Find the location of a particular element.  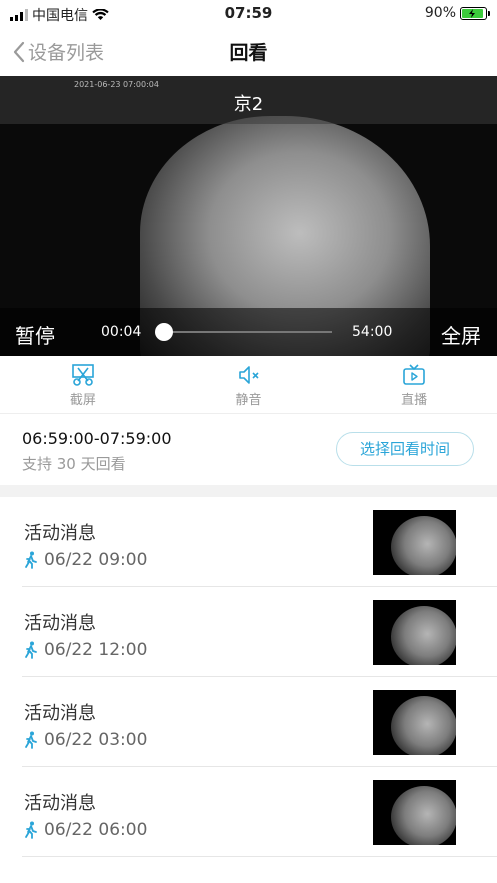

status-time: 07:59 is located at coordinates (248, 13).